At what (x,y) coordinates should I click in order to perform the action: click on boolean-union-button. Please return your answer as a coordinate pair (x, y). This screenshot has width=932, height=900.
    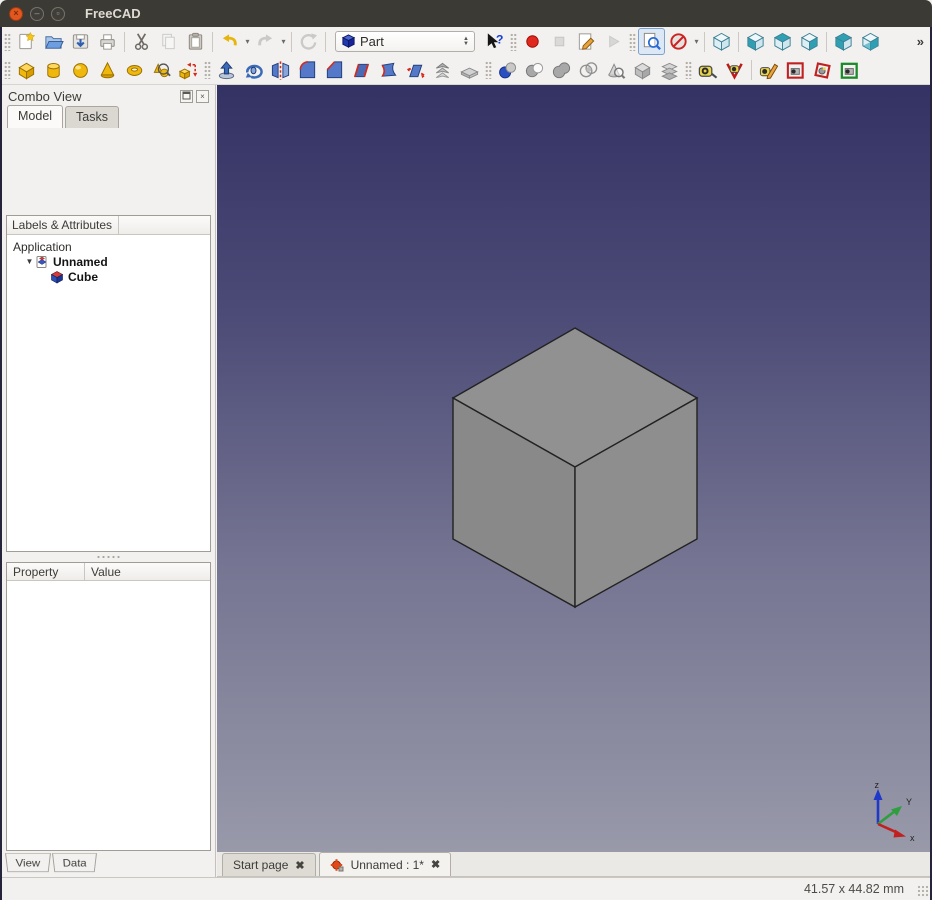
    Looking at the image, I should click on (561, 70).